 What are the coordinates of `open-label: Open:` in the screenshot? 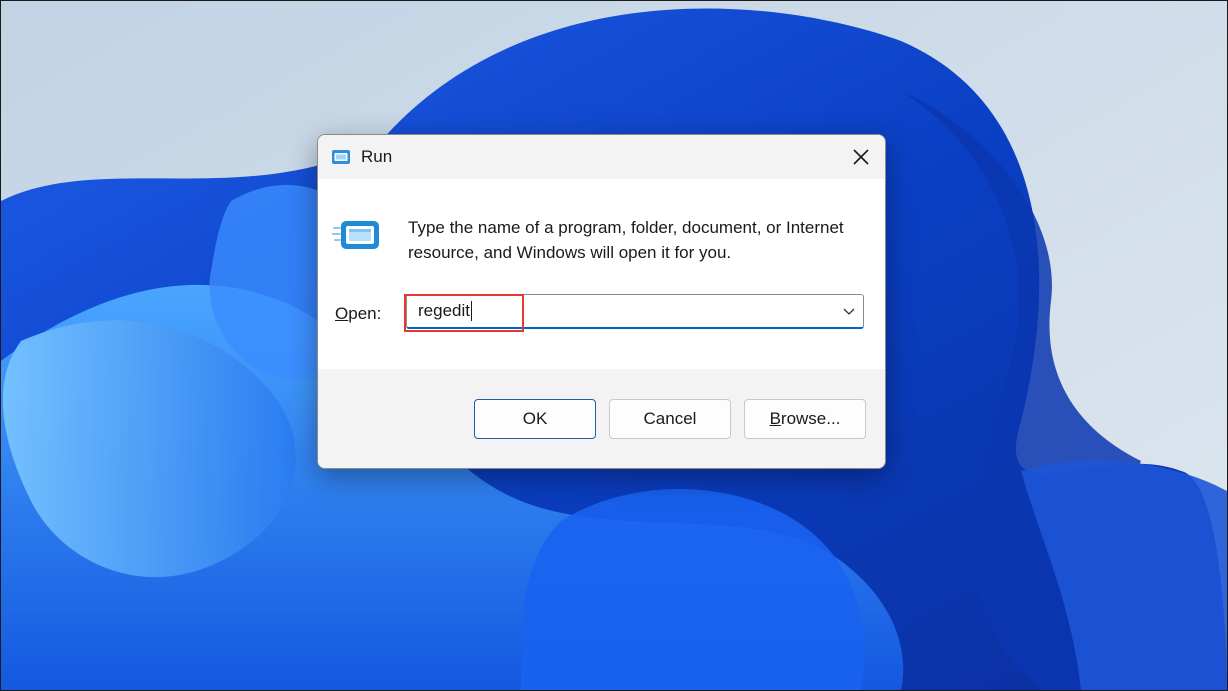 It's located at (358, 314).